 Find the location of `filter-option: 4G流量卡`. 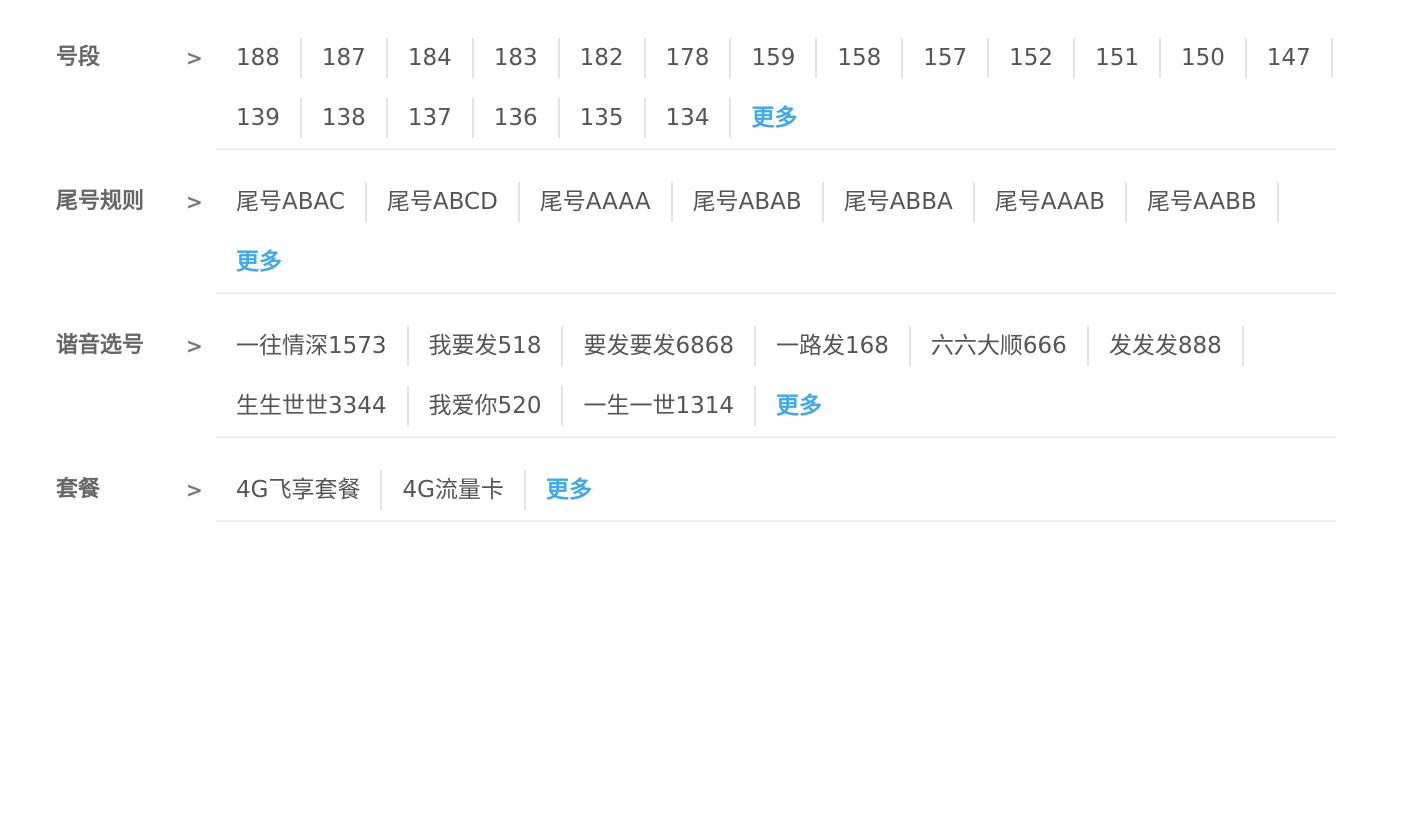

filter-option: 4G流量卡 is located at coordinates (454, 490).